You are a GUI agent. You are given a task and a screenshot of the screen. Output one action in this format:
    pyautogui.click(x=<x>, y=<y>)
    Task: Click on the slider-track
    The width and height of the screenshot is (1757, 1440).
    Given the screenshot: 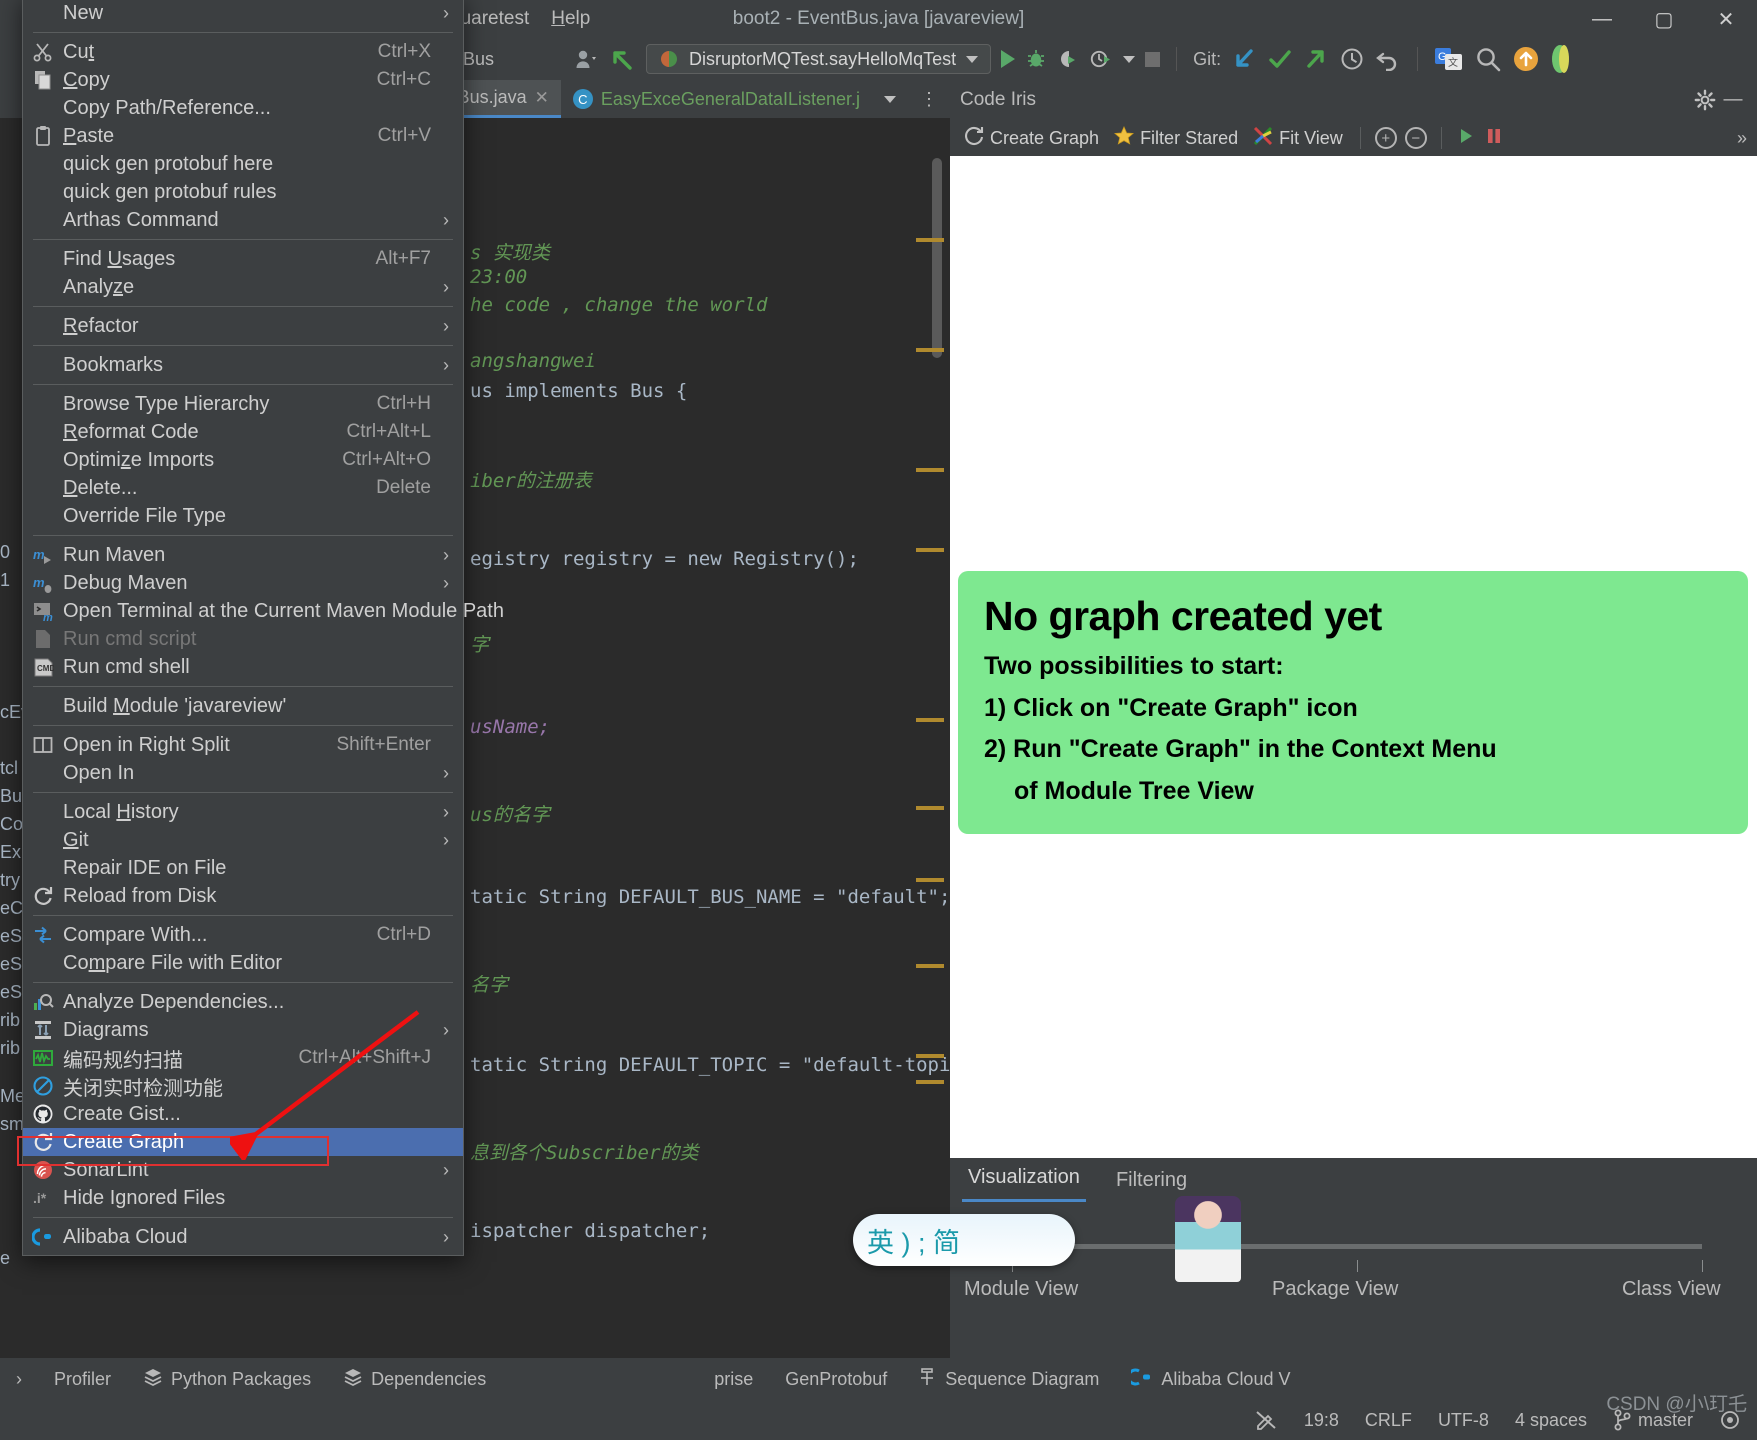 What is the action you would take?
    pyautogui.click(x=1357, y=1246)
    